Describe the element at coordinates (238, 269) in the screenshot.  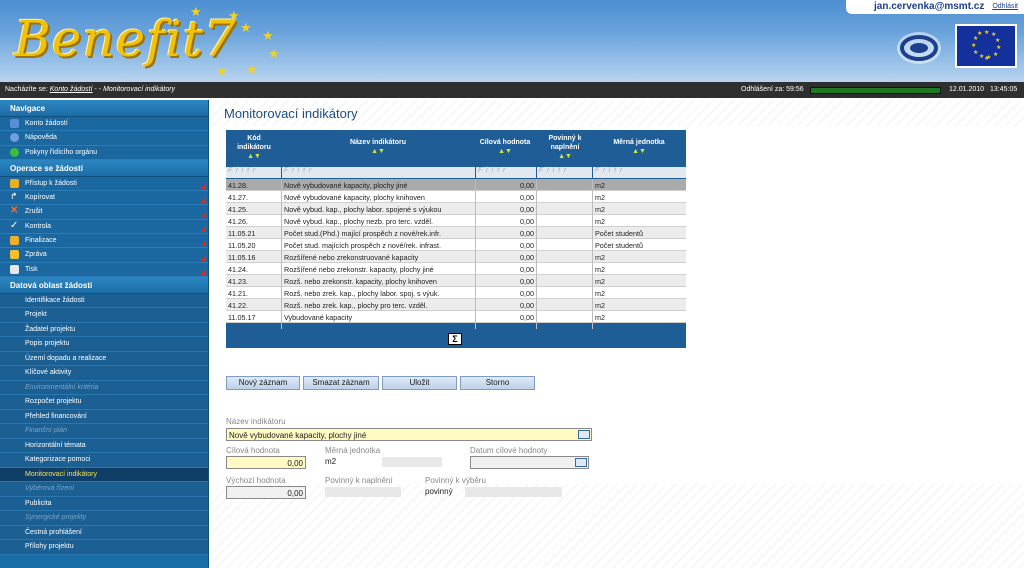
I see `cell-code: 41.24.` at that location.